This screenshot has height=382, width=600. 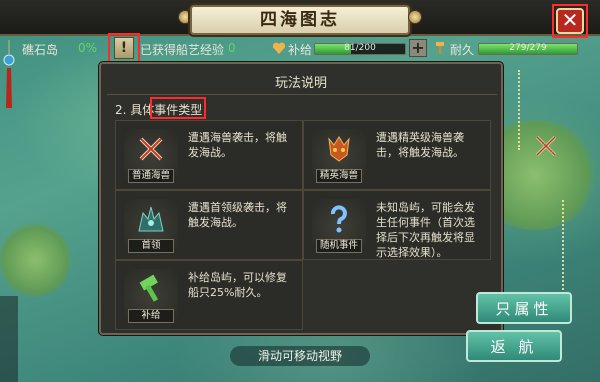 What do you see at coordinates (151, 149) in the screenshot?
I see `crossed-swords-icon` at bounding box center [151, 149].